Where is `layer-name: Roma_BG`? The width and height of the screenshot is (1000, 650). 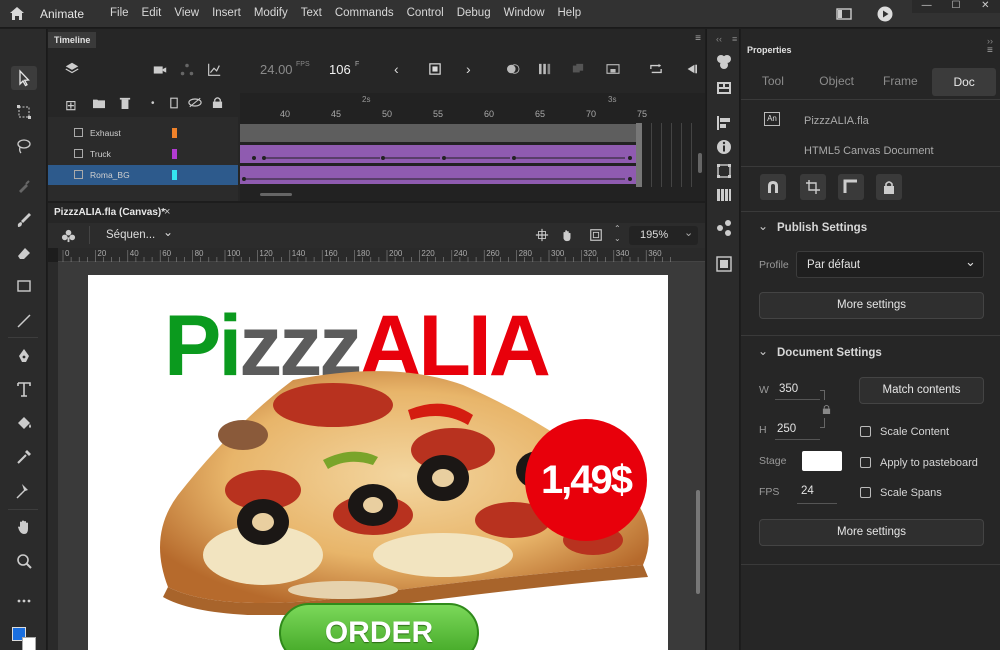
layer-name: Roma_BG is located at coordinates (110, 175).